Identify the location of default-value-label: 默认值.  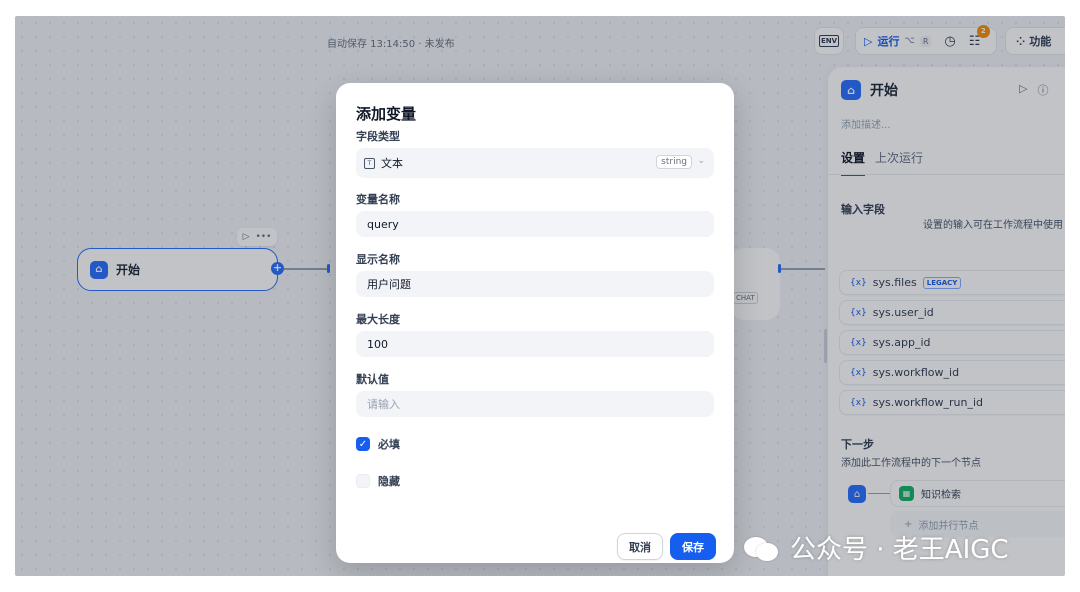
(372, 379).